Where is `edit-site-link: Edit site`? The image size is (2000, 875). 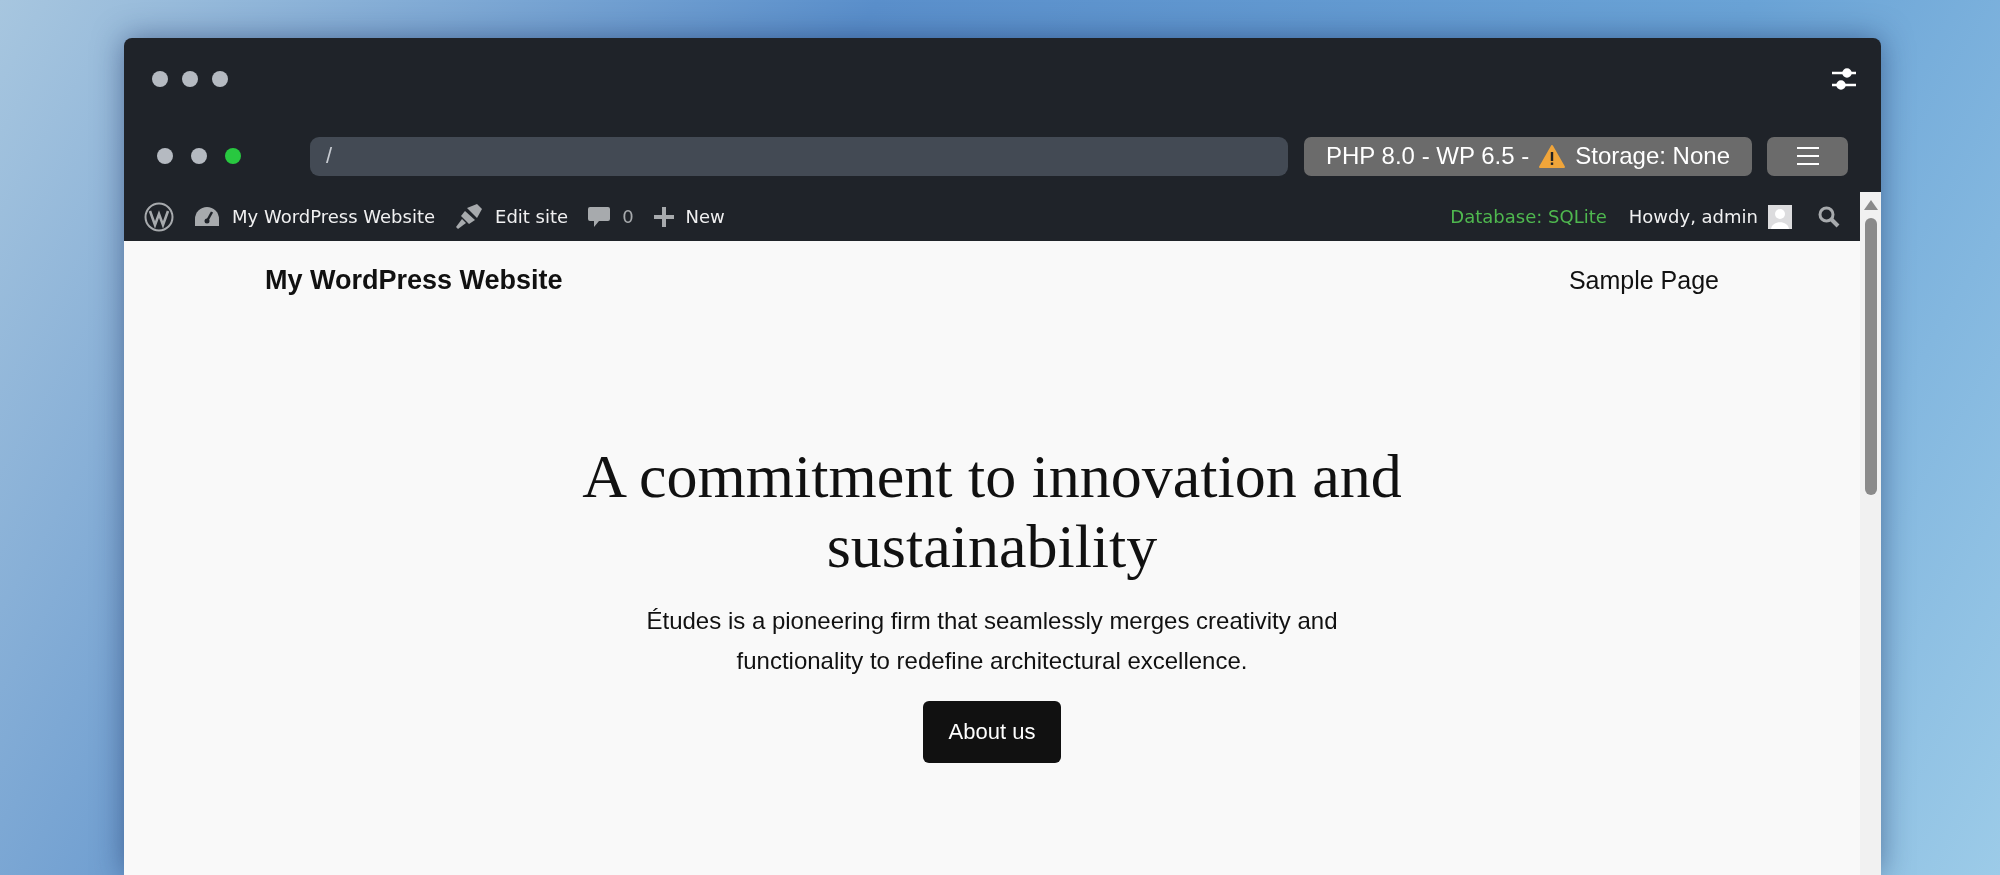
edit-site-link: Edit site is located at coordinates (512, 216).